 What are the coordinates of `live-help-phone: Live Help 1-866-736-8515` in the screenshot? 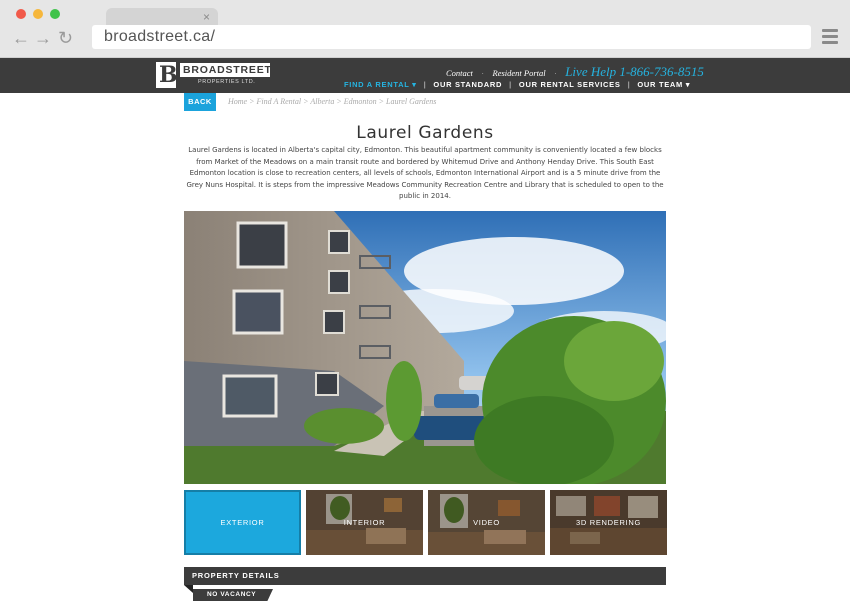 It's located at (634, 71).